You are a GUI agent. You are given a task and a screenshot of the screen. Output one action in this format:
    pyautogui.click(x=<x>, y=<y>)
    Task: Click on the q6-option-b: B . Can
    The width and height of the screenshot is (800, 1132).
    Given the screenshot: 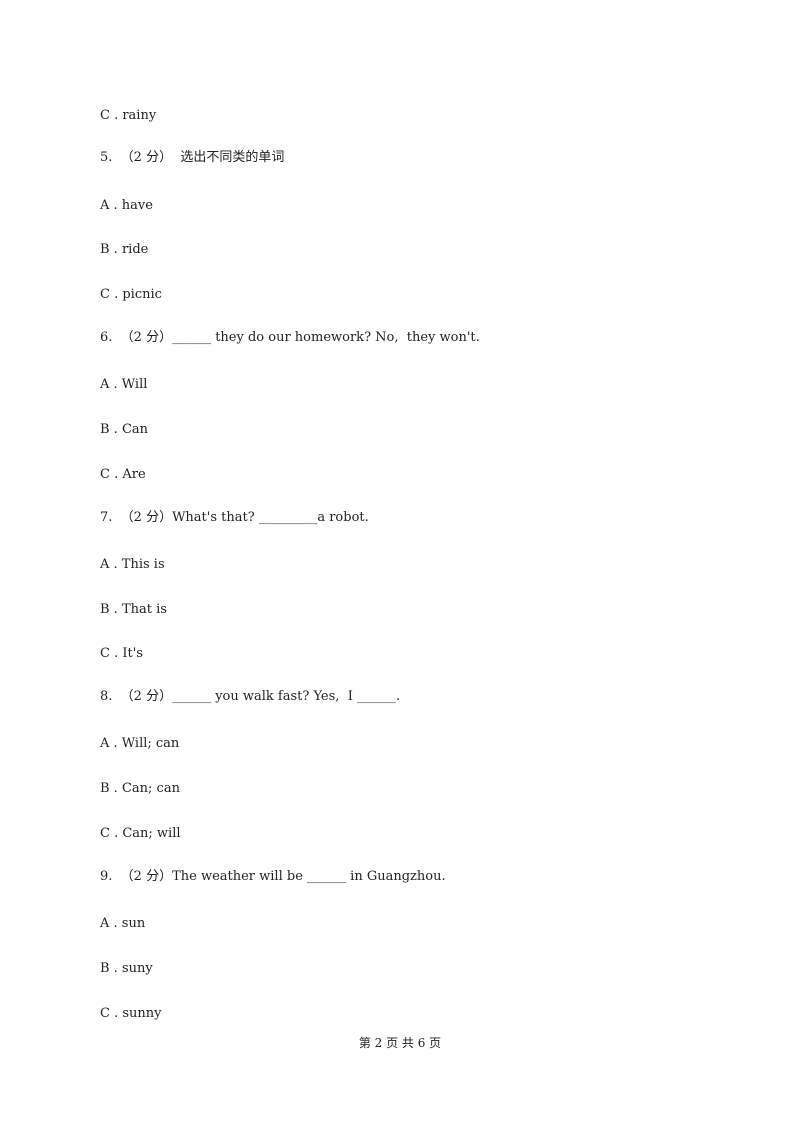 What is the action you would take?
    pyautogui.click(x=124, y=429)
    